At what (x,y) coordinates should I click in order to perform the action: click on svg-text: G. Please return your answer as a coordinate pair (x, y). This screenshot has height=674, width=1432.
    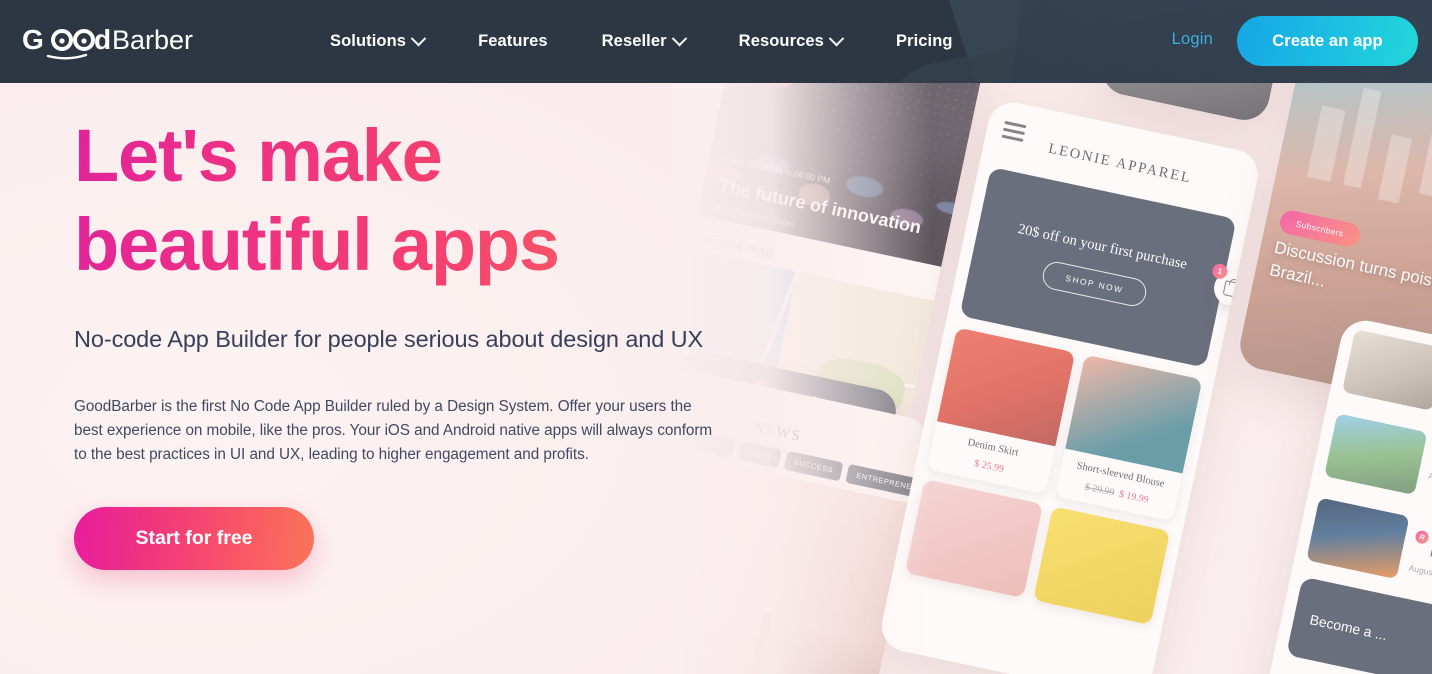
    Looking at the image, I should click on (33, 39).